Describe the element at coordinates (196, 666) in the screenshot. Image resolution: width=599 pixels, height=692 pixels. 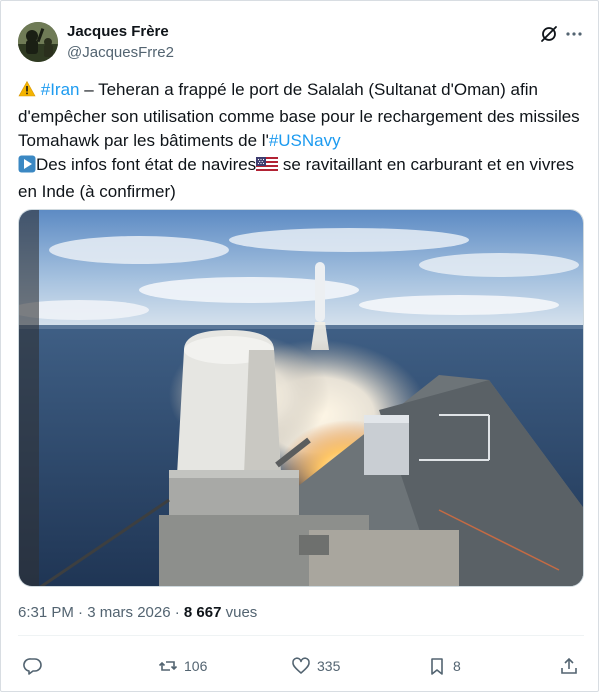
I see `retweet-count: 106` at that location.